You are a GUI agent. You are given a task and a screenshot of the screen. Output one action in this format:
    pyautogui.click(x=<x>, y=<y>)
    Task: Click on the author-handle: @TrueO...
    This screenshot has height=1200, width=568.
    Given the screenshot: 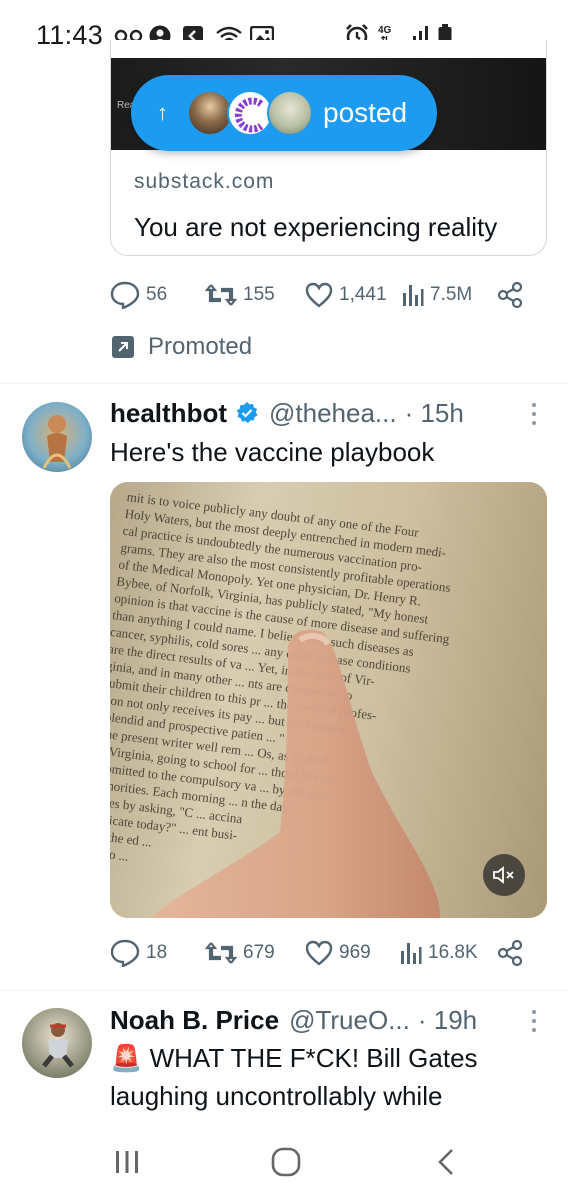 What is the action you would take?
    pyautogui.click(x=349, y=1020)
    